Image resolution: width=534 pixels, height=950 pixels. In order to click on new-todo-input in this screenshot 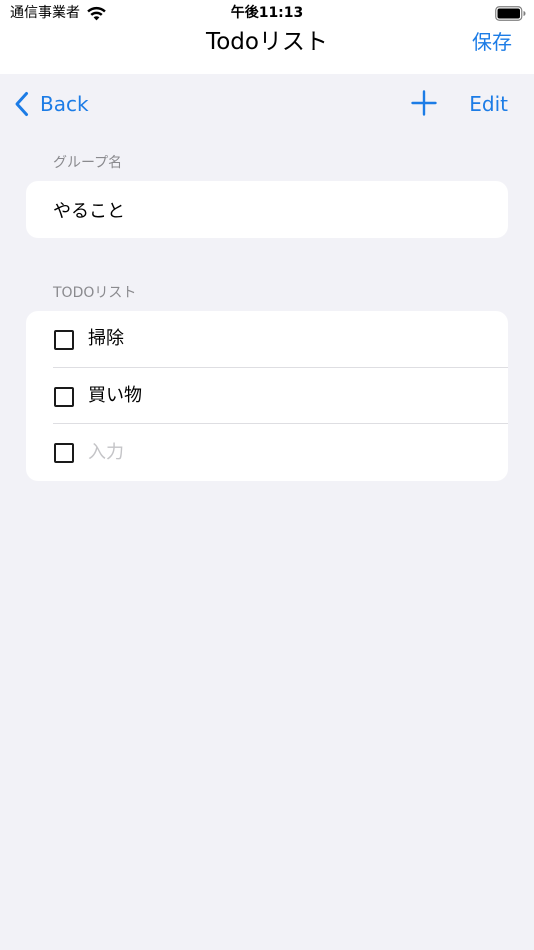, I will do `click(288, 452)`.